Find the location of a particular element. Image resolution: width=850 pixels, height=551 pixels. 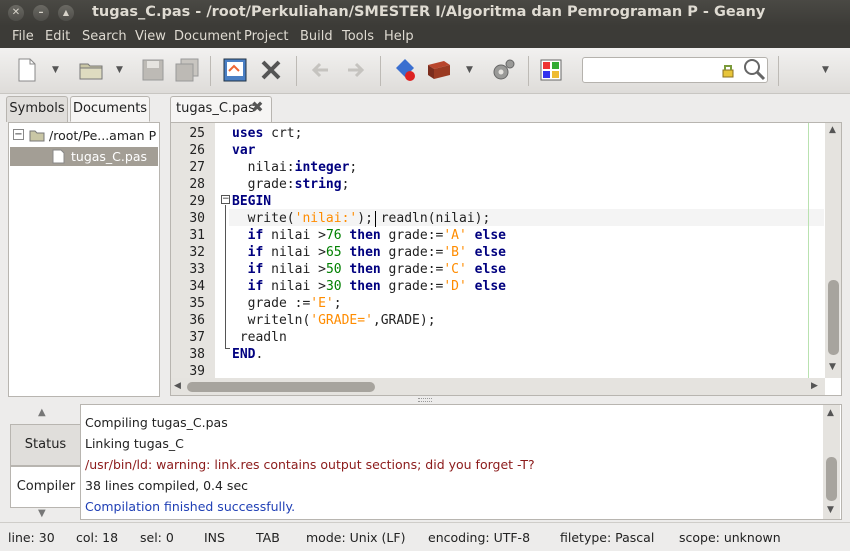

close-tab-icon: ✖ is located at coordinates (257, 107).